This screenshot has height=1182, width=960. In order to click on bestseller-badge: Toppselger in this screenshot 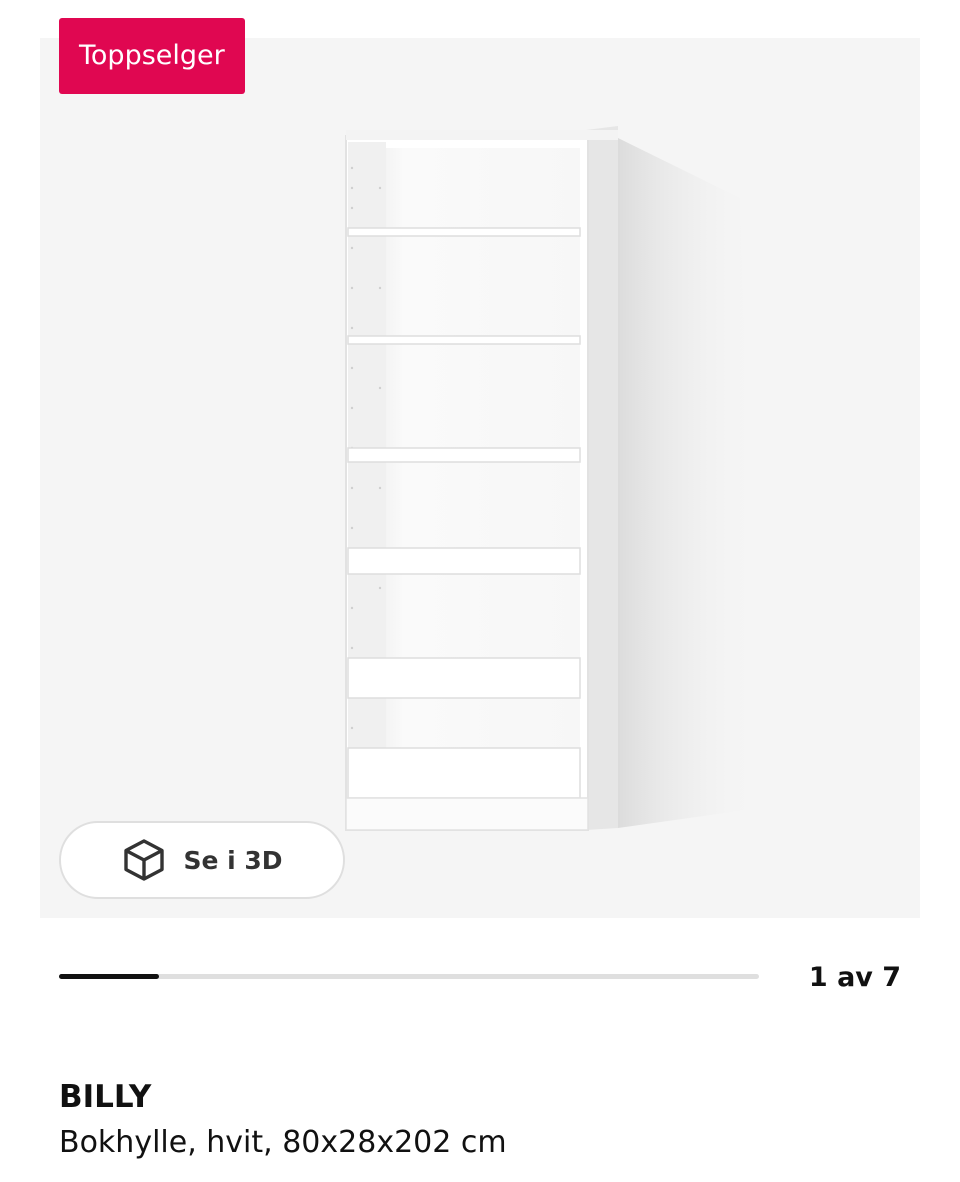, I will do `click(152, 56)`.